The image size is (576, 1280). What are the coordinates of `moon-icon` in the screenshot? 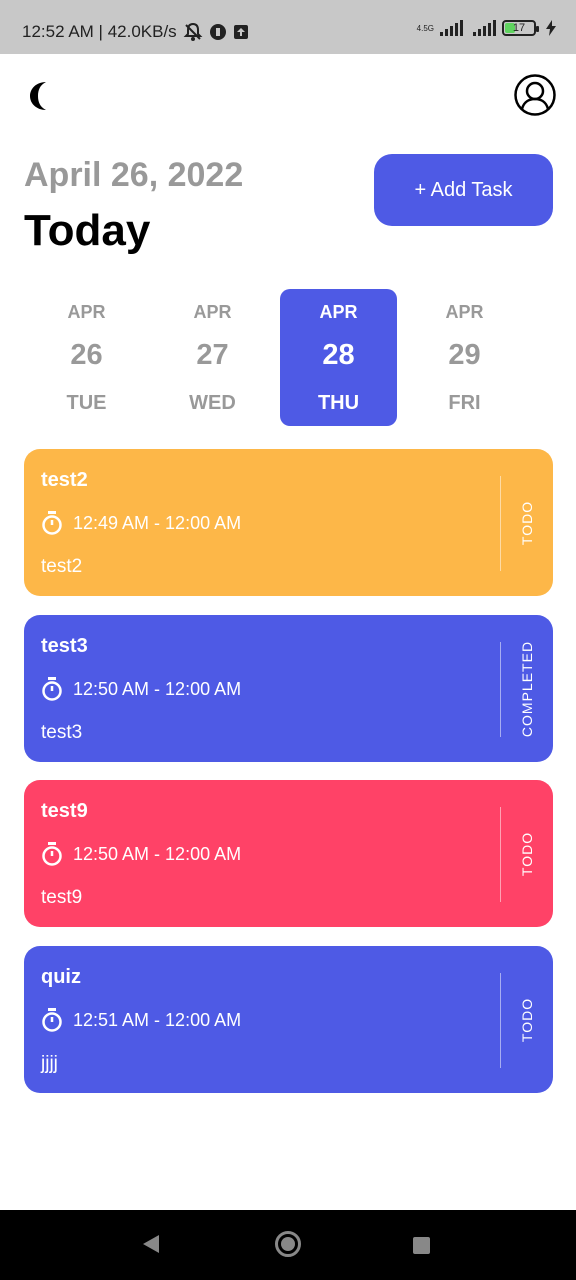 It's located at (42, 96).